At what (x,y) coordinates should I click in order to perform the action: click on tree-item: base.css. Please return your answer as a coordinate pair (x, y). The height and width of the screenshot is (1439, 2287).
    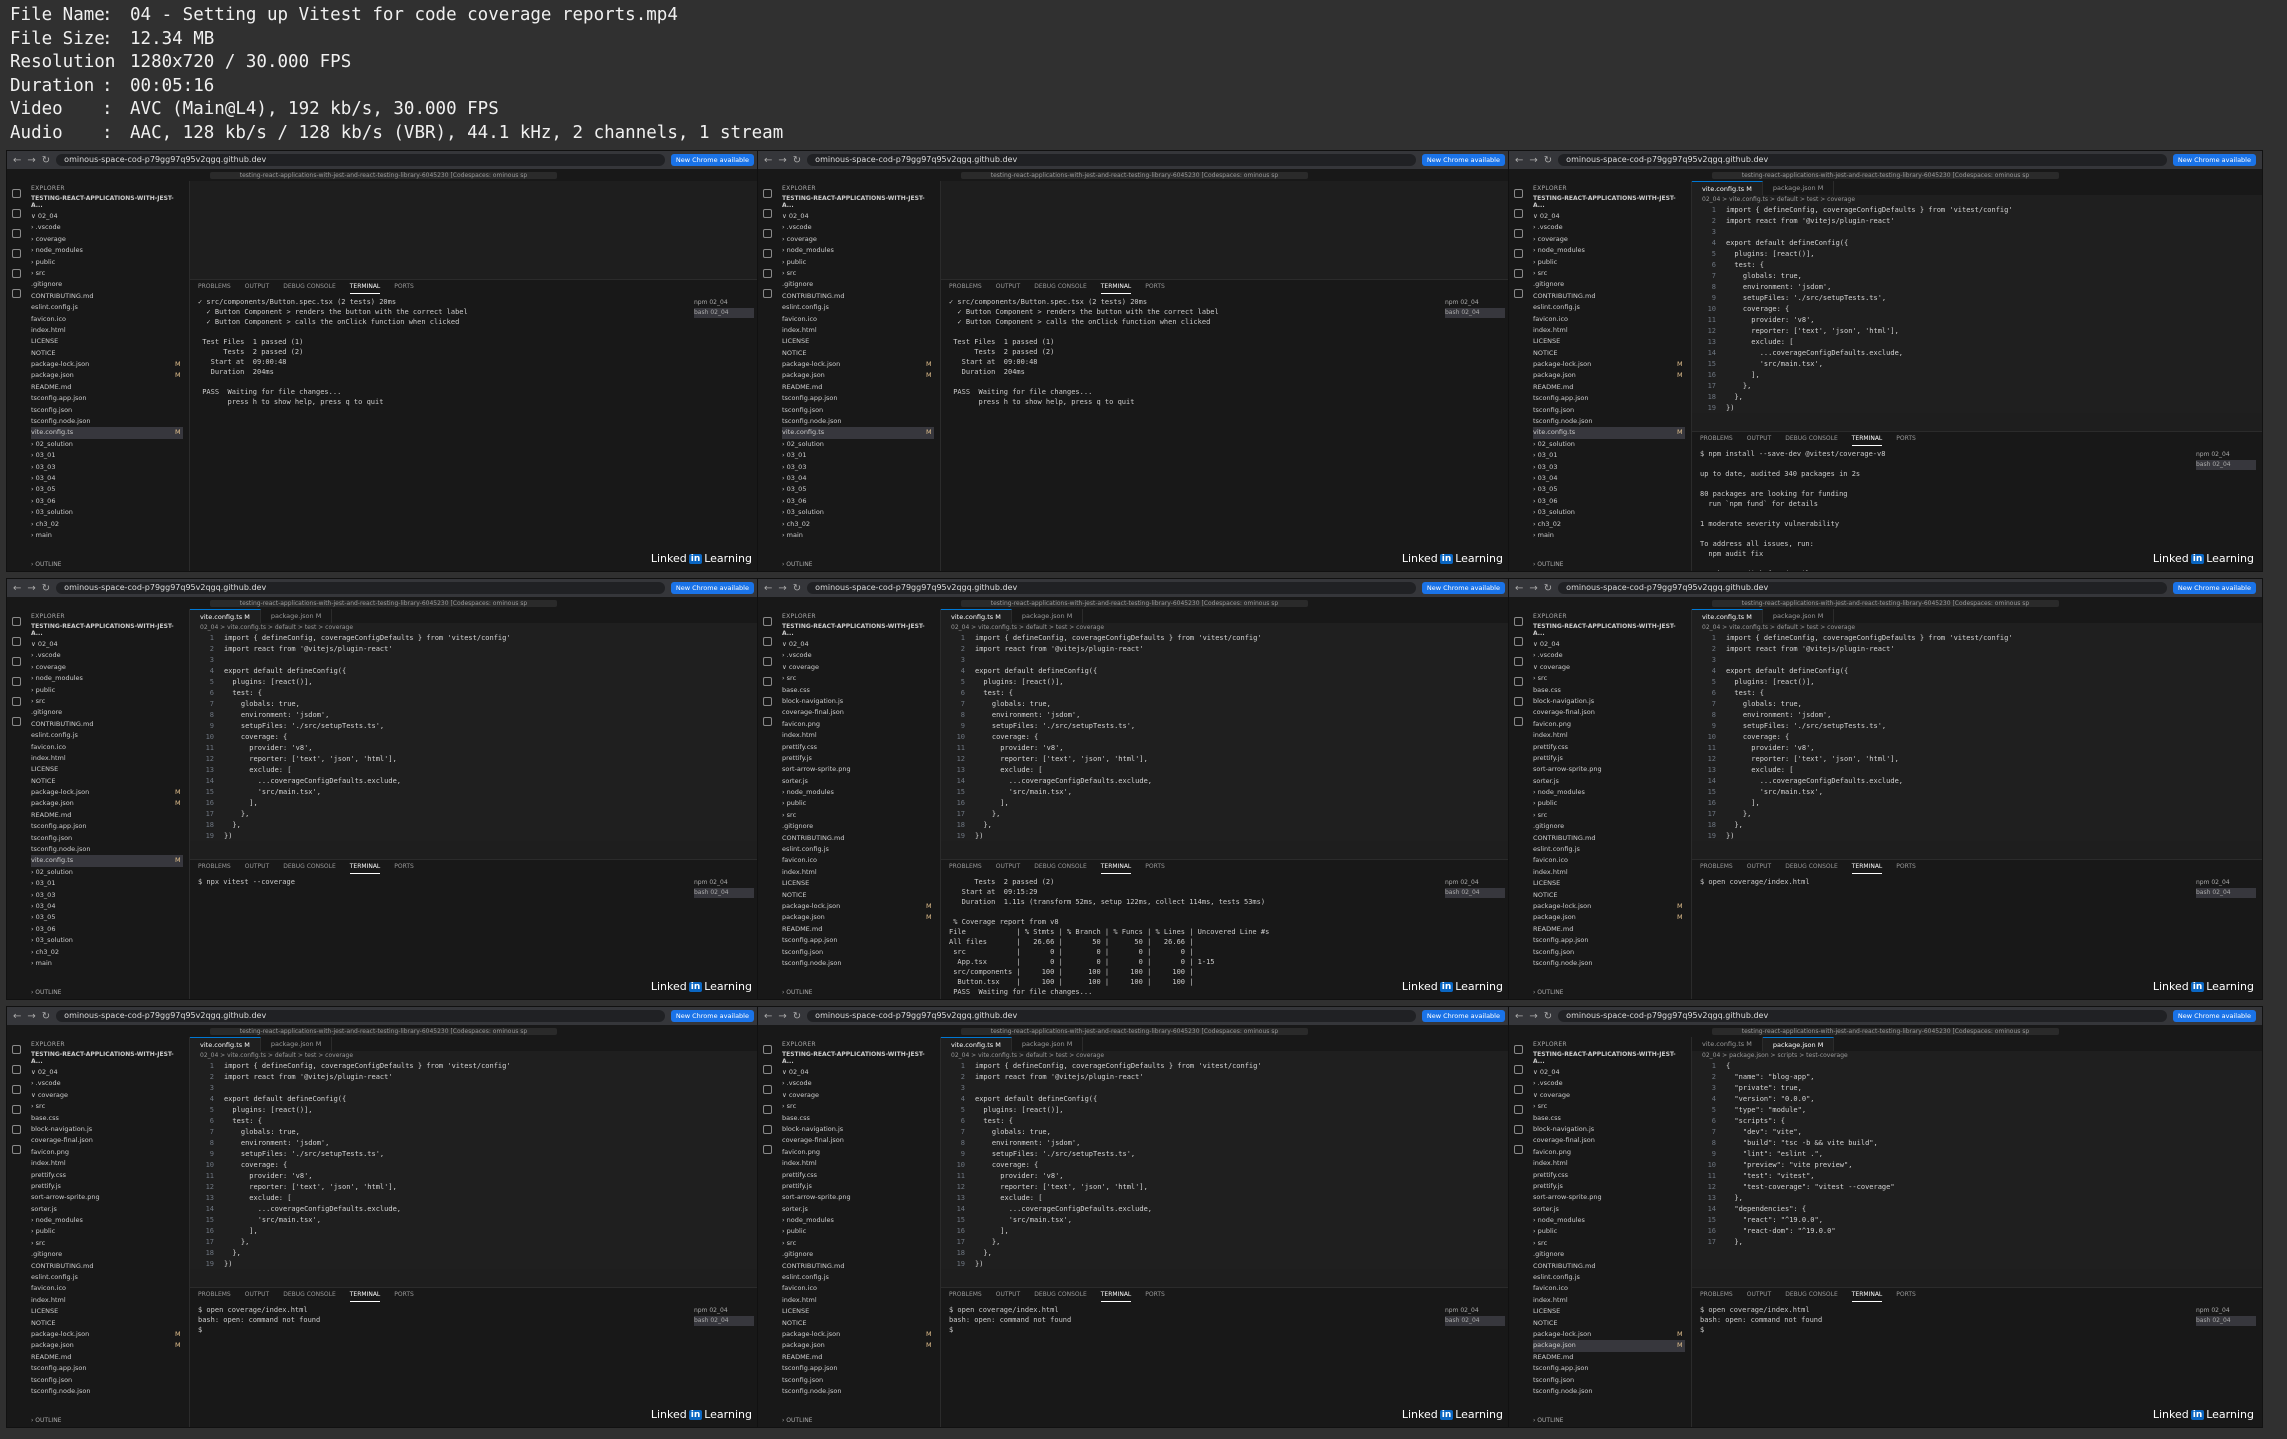
    Looking at the image, I should click on (858, 690).